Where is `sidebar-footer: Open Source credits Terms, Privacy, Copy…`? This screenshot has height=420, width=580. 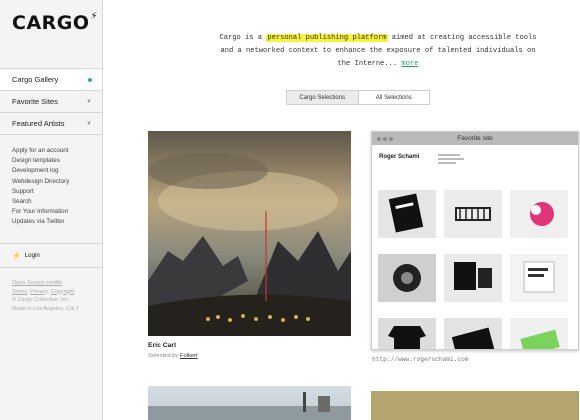 sidebar-footer: Open Source credits Terms, Privacy, Copy… is located at coordinates (45, 296).